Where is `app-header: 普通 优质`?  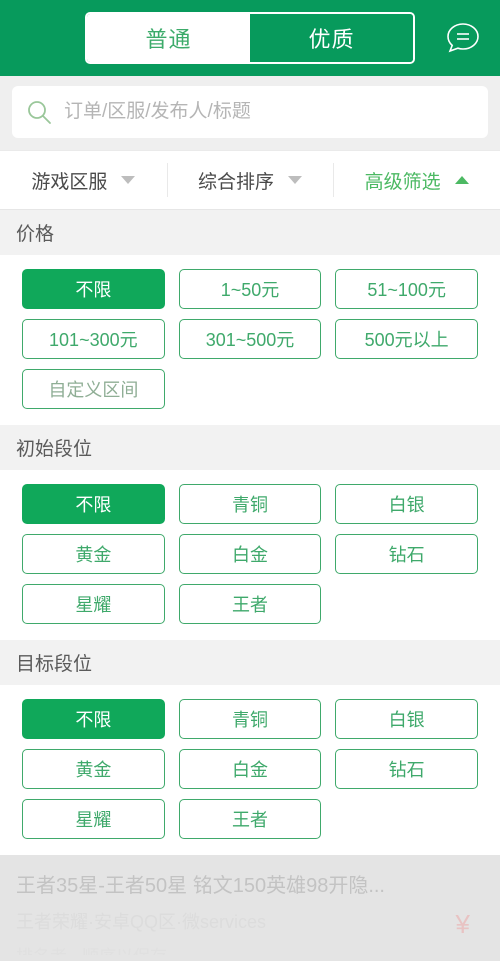
app-header: 普通 优质 is located at coordinates (250, 38).